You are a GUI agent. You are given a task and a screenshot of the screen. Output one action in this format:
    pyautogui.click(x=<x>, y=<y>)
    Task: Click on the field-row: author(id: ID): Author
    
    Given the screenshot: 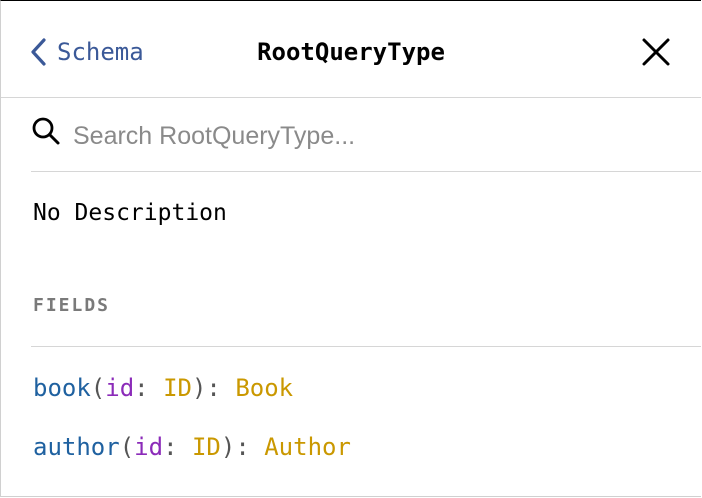 What is the action you would take?
    pyautogui.click(x=192, y=447)
    